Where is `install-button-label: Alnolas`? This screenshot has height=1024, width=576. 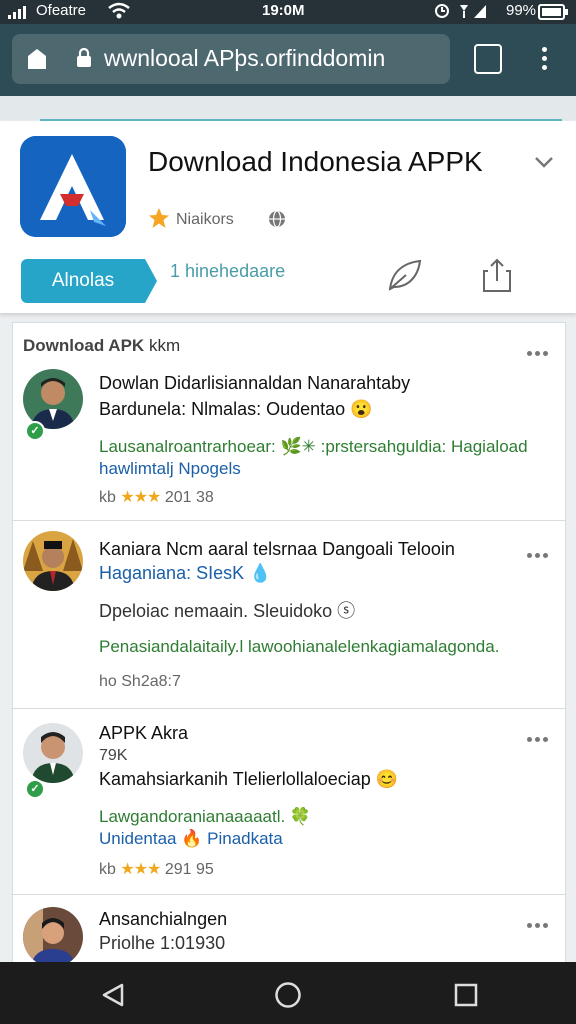
install-button-label: Alnolas is located at coordinates (83, 280).